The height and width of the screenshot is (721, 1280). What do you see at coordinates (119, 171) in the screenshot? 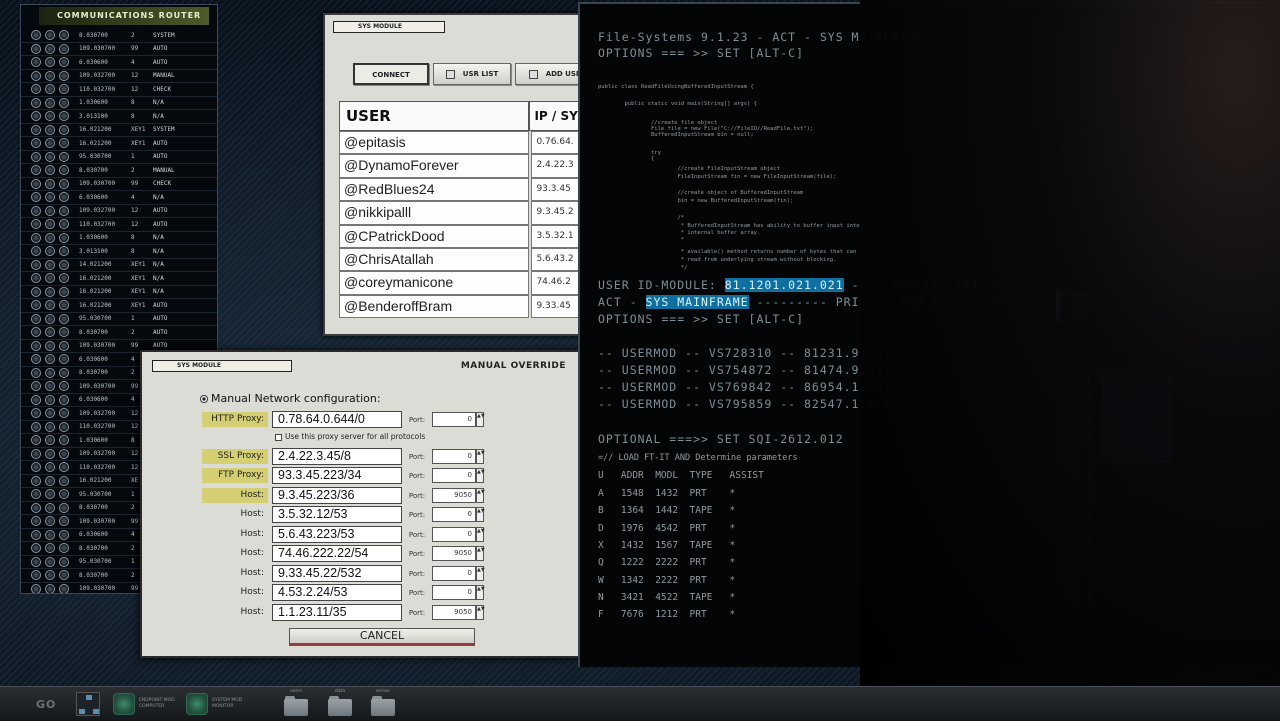
I see `router-row: 8.030700 2 MANUAL` at bounding box center [119, 171].